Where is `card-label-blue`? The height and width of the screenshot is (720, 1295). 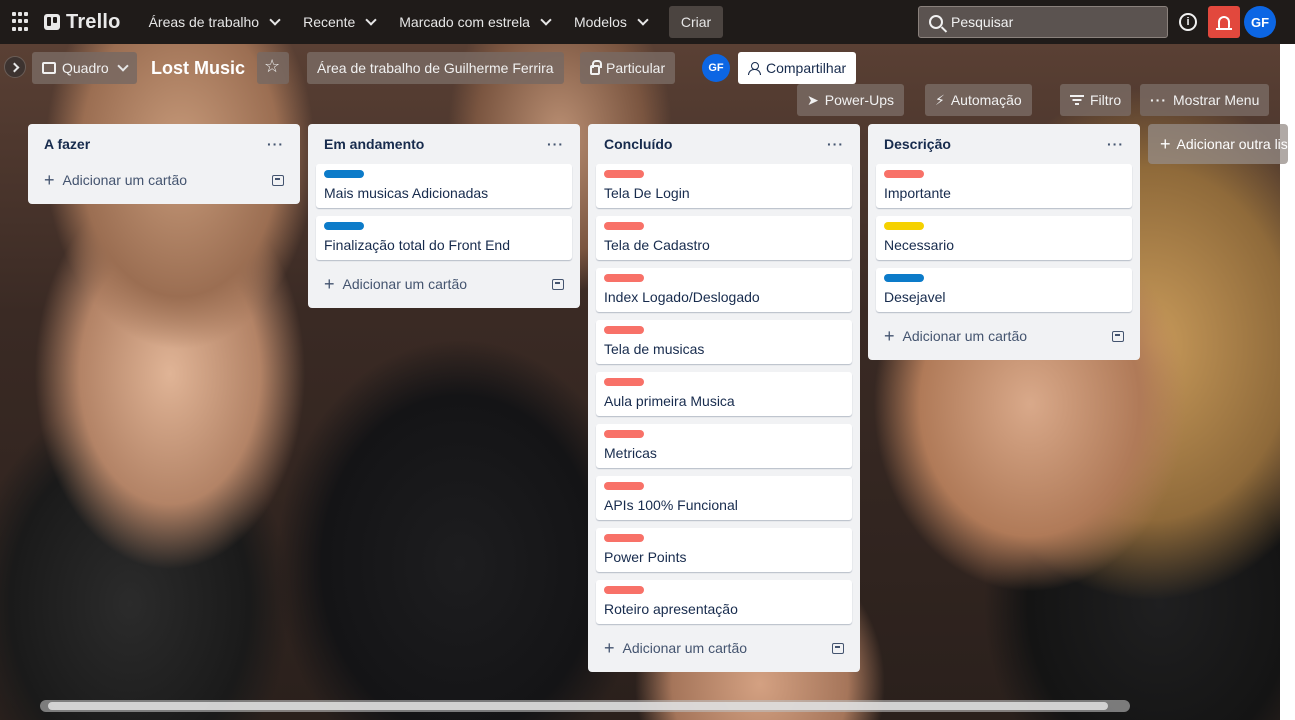
card-label-blue is located at coordinates (344, 174).